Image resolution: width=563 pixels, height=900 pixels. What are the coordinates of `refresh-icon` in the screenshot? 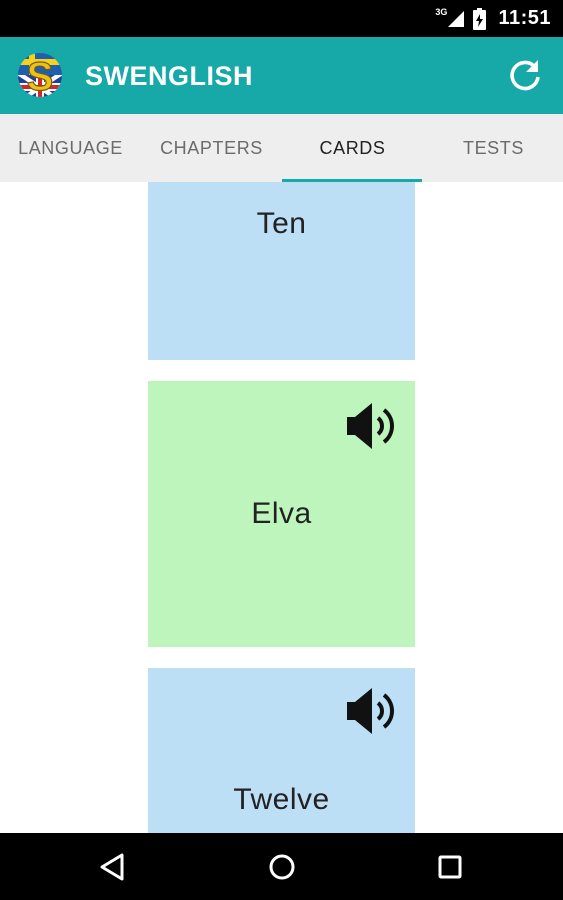 It's located at (525, 75).